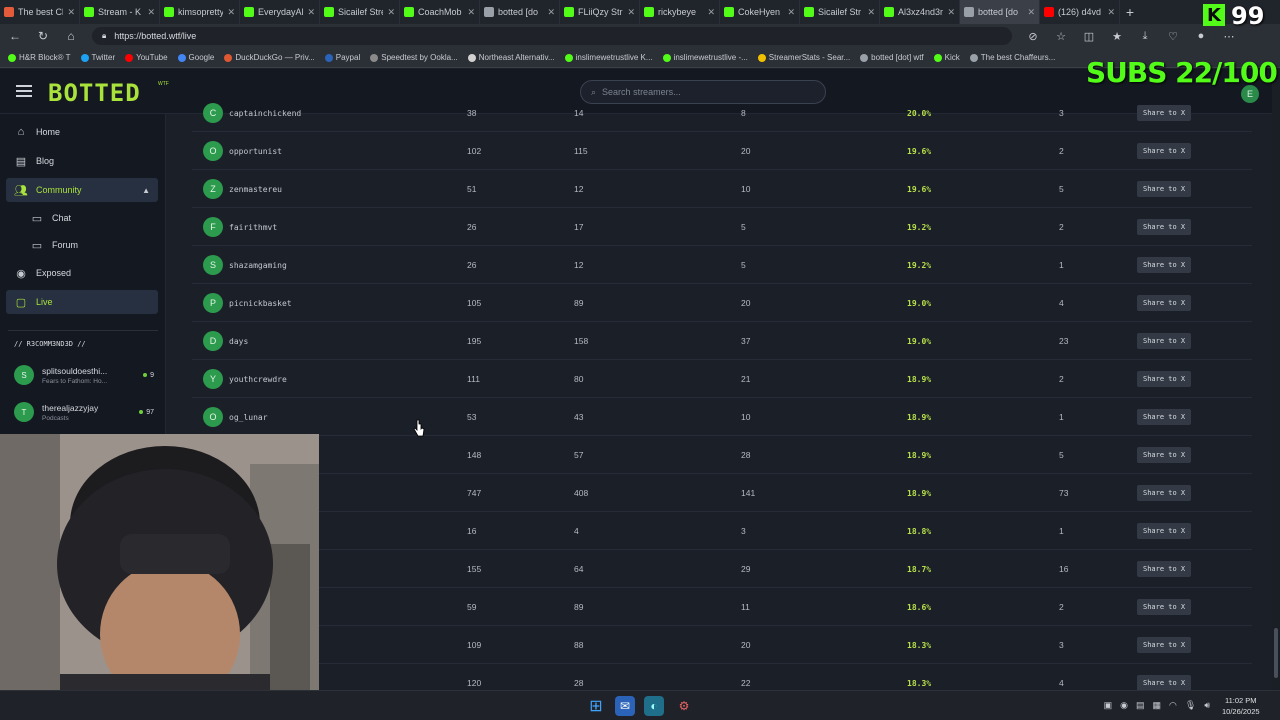 This screenshot has width=1280, height=720. Describe the element at coordinates (120, 12) in the screenshot. I see `browser-tab: Stream - K ✕` at that location.